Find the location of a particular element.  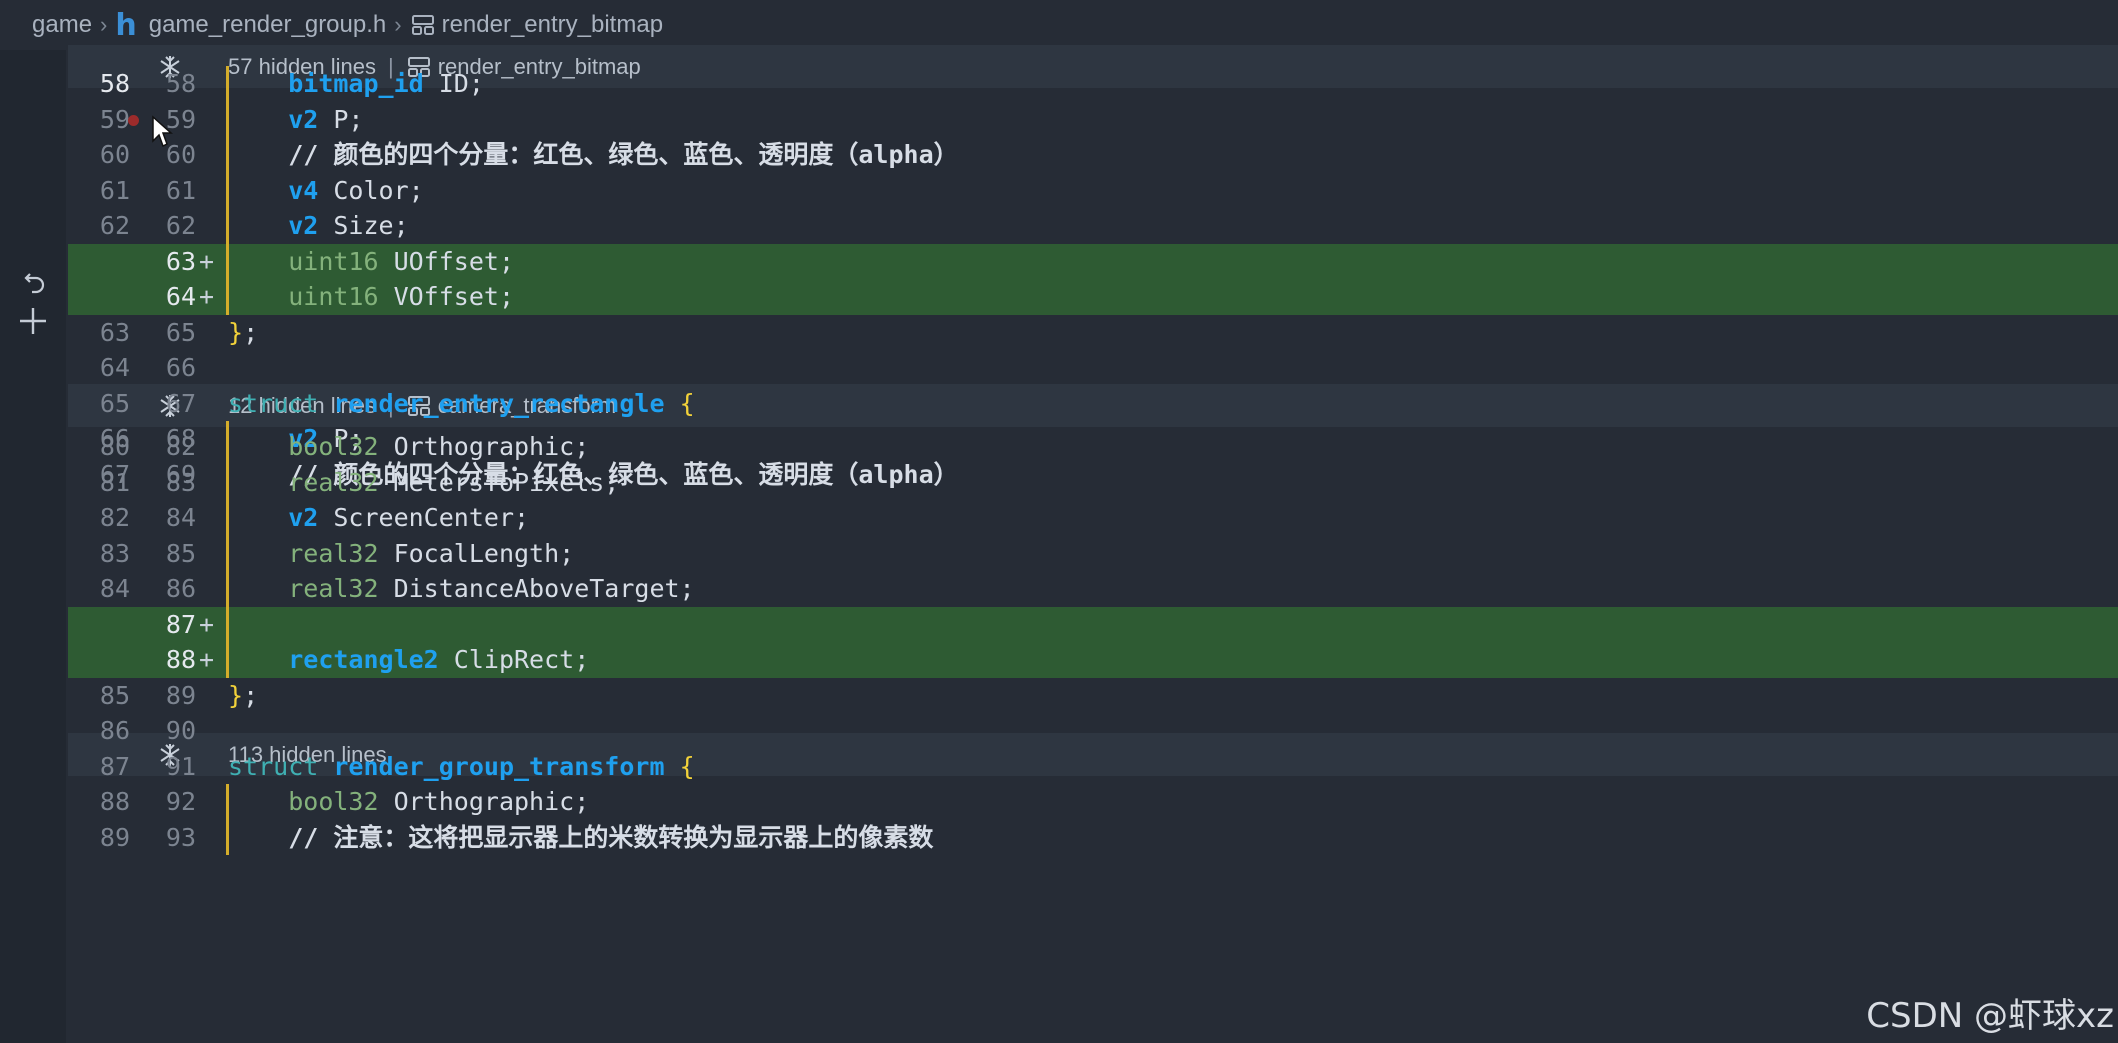

new-line-number: 87 is located at coordinates (180, 624).